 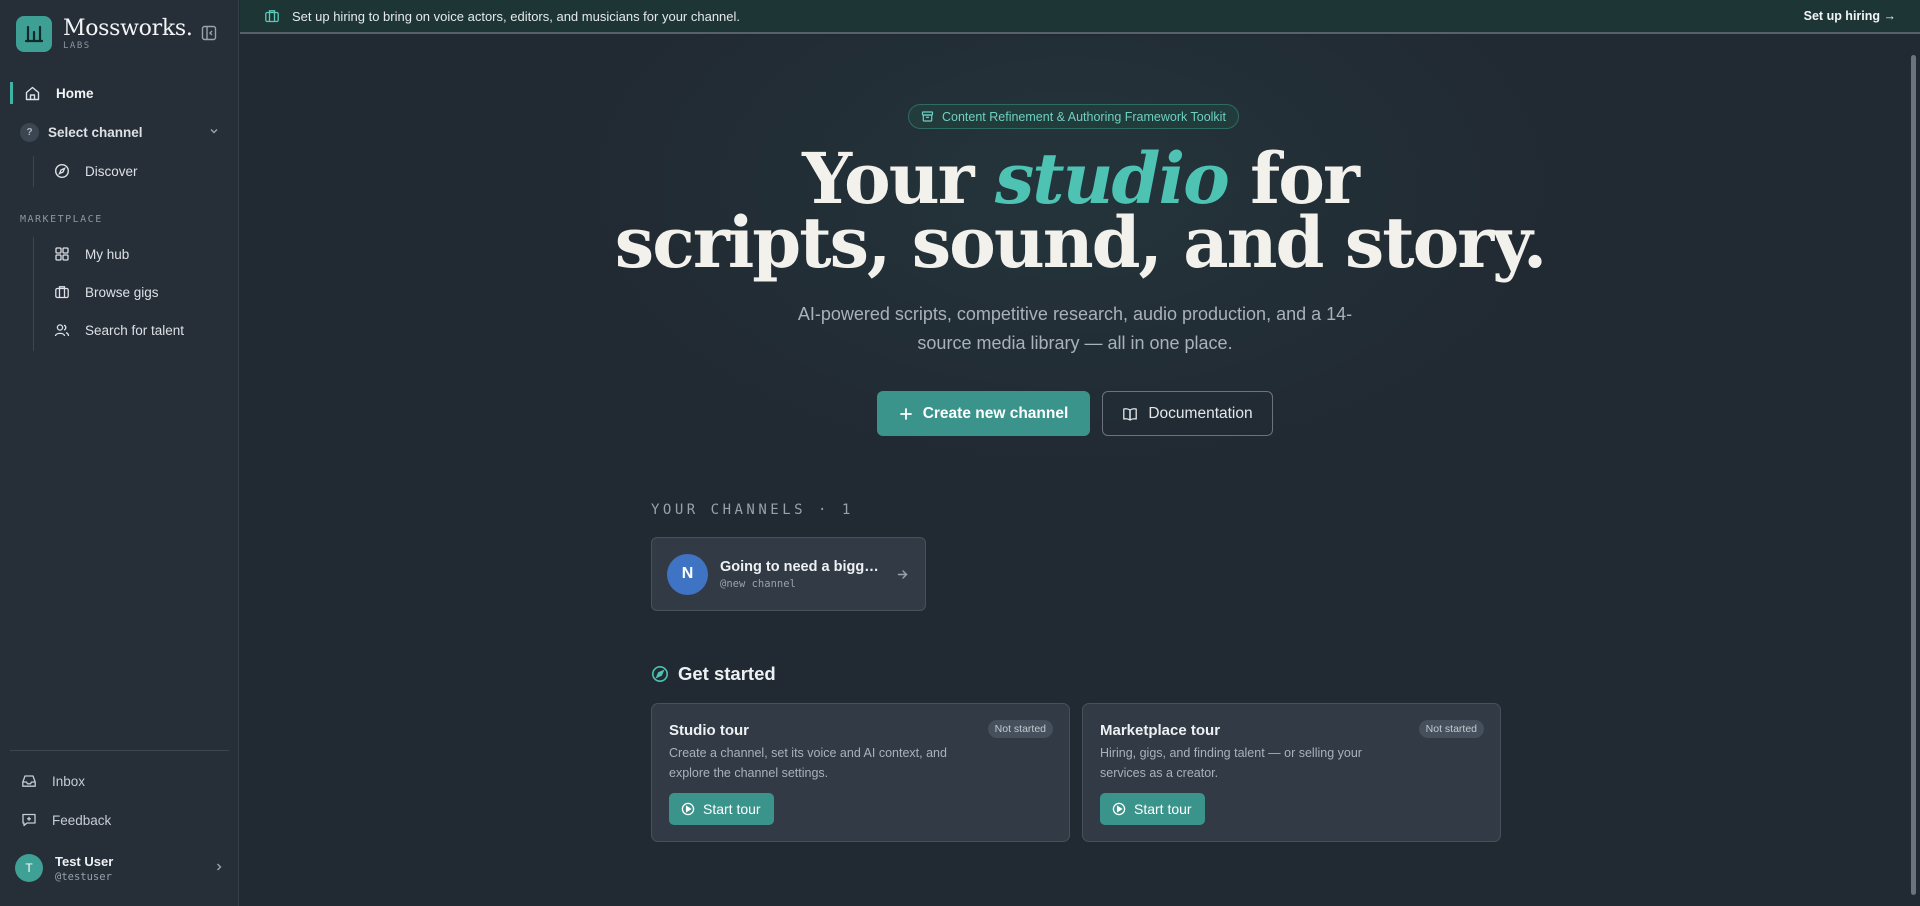 I want to click on channel-select: ? Select channel, so click(x=120, y=132).